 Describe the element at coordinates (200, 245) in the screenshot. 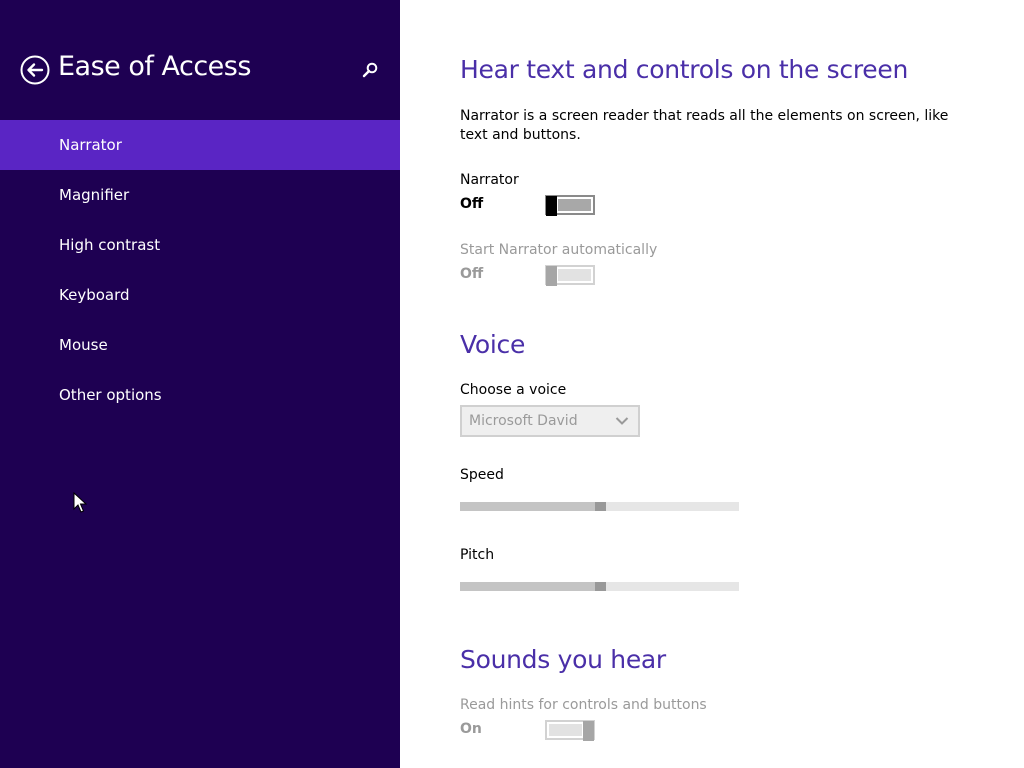

I see `sidebar-item-high-contrast: High contrast` at that location.